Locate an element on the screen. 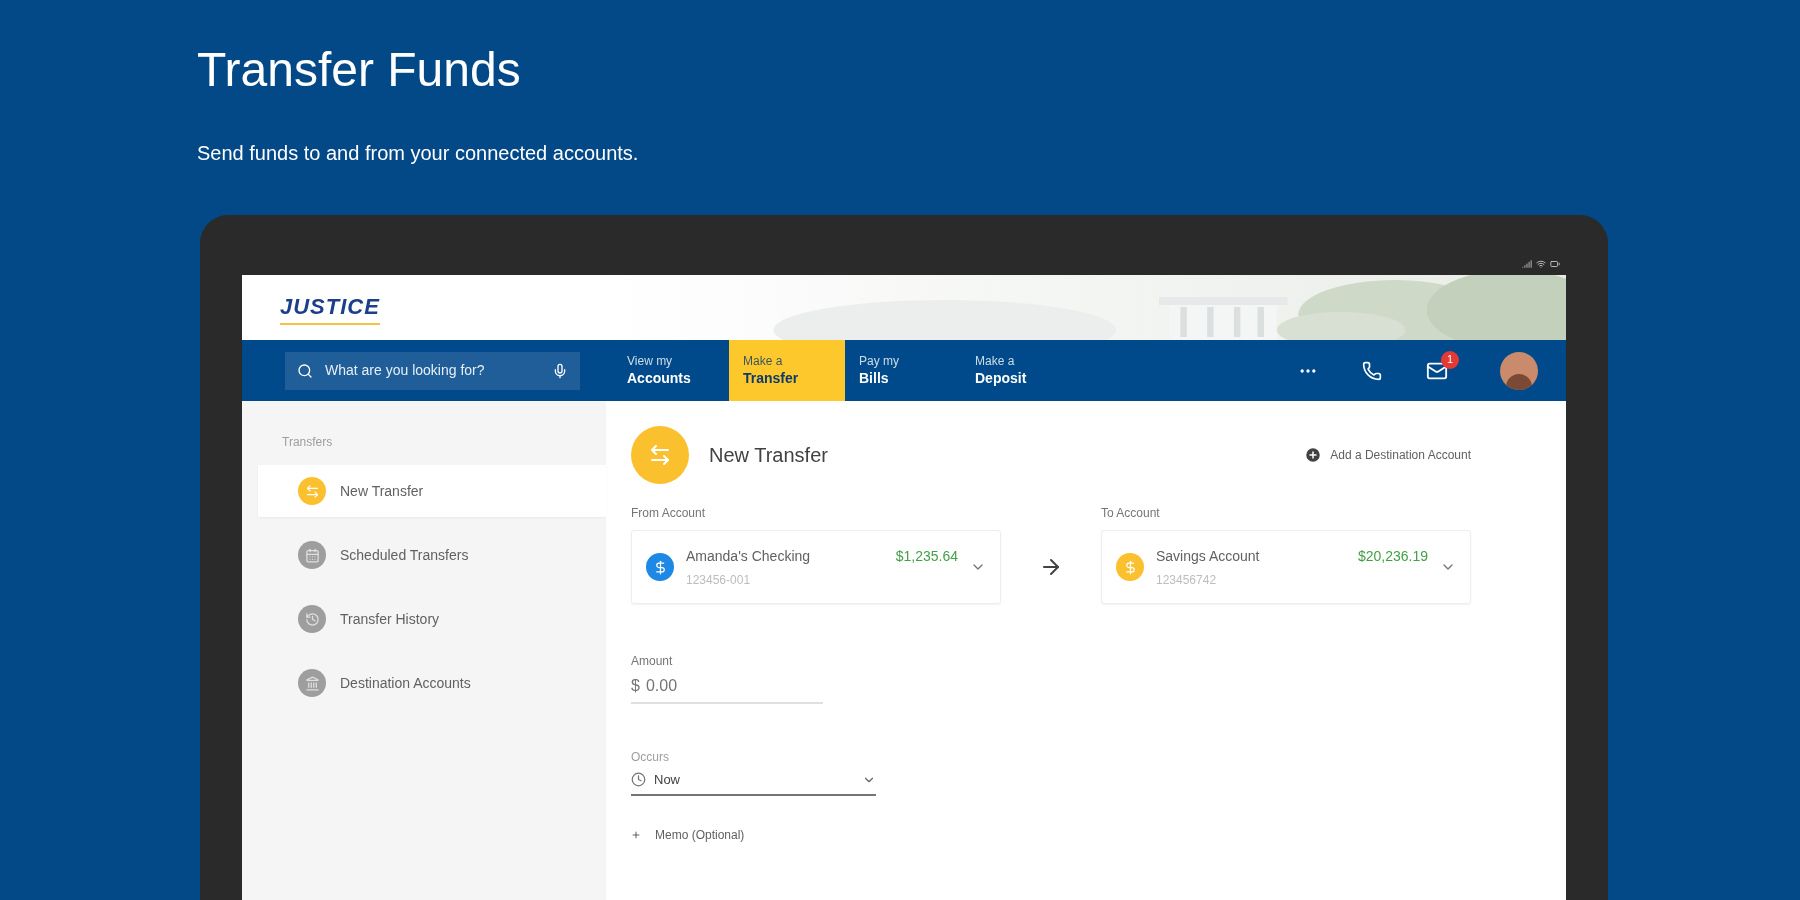 Image resolution: width=1800 pixels, height=900 pixels. search-icon is located at coordinates (305, 370).